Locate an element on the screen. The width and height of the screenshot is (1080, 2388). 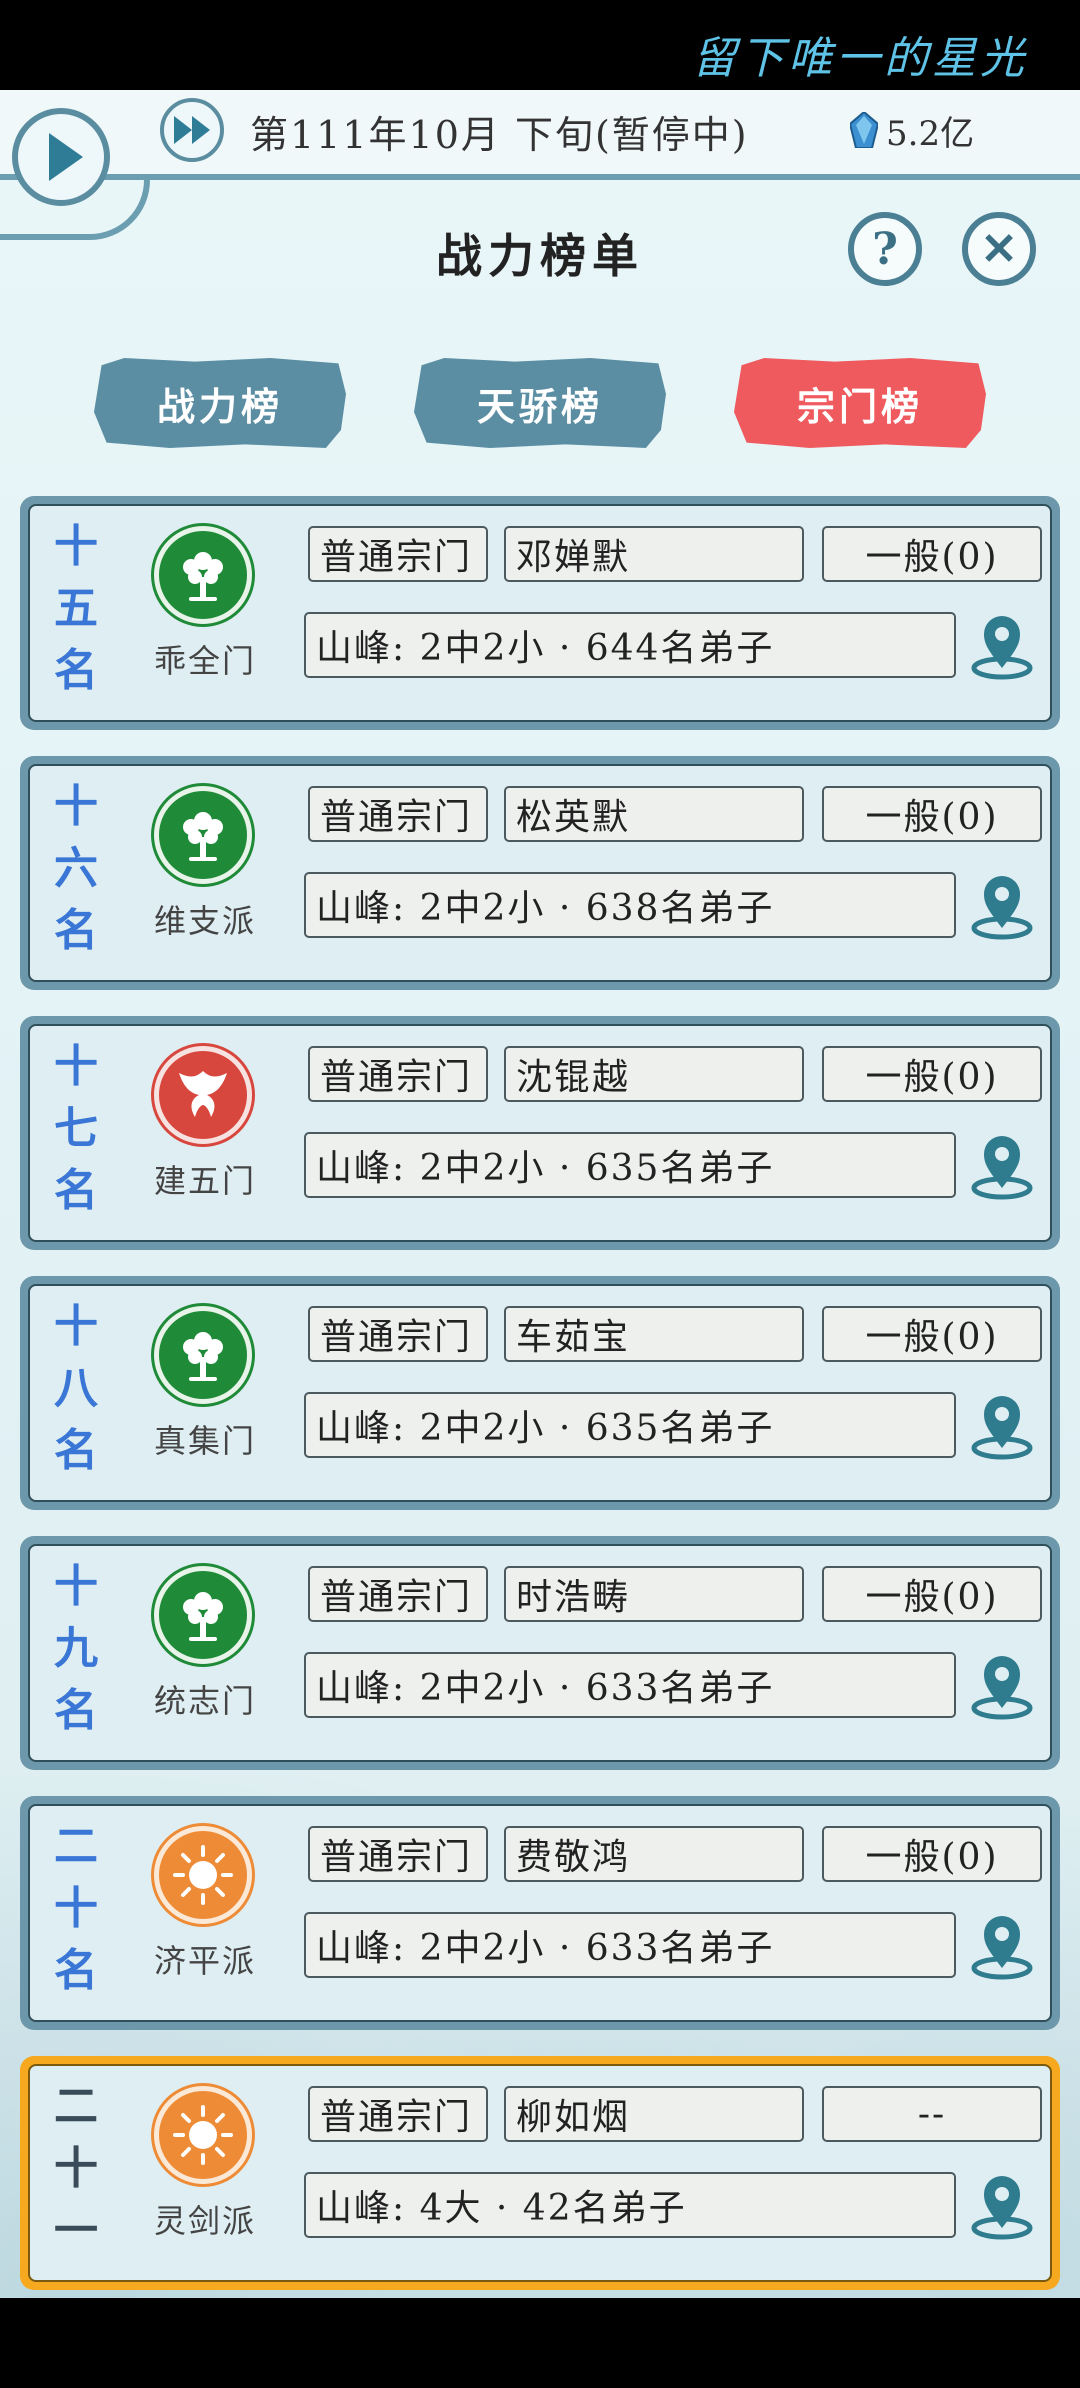
sect-name: 维支派 is located at coordinates (204, 921).